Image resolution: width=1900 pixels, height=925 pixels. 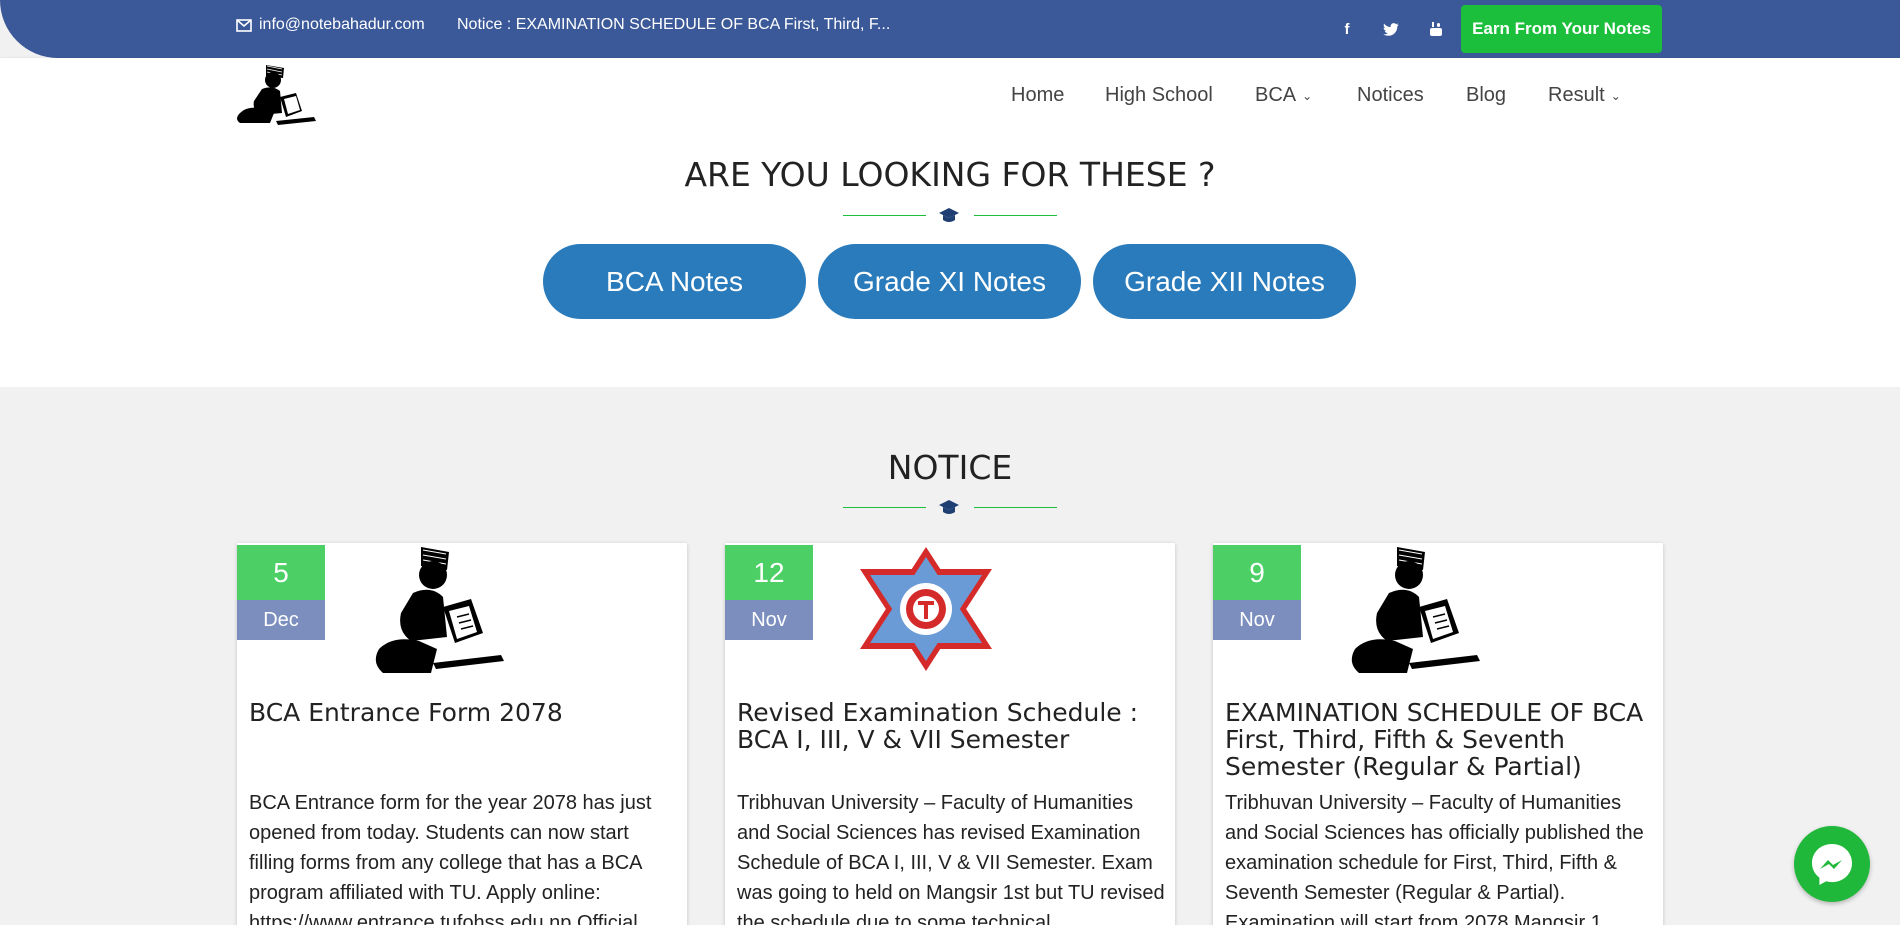 I want to click on contact-email: info@notebahadur.com, so click(x=330, y=25).